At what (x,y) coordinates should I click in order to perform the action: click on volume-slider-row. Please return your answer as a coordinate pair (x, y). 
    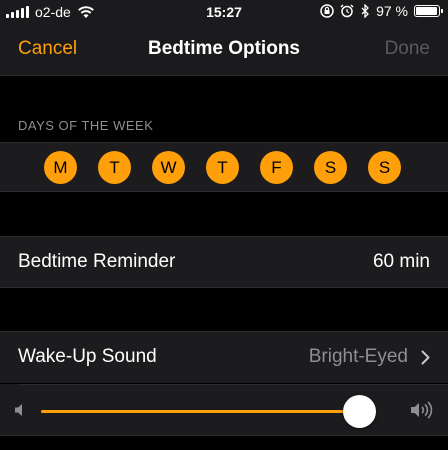
    Looking at the image, I should click on (224, 410).